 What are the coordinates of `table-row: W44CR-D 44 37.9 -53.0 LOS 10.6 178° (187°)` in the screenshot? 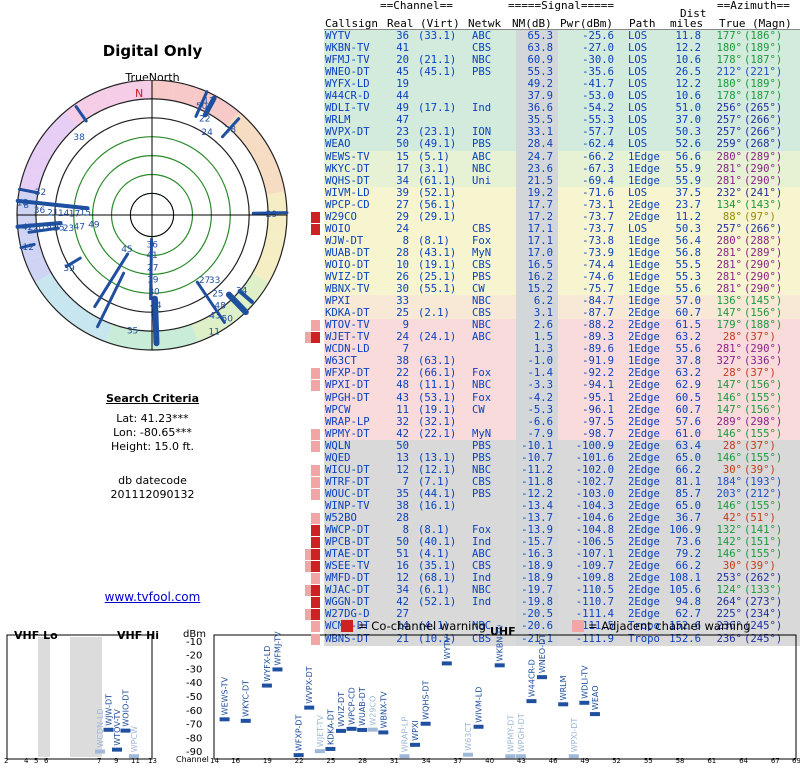 It's located at (562, 97).